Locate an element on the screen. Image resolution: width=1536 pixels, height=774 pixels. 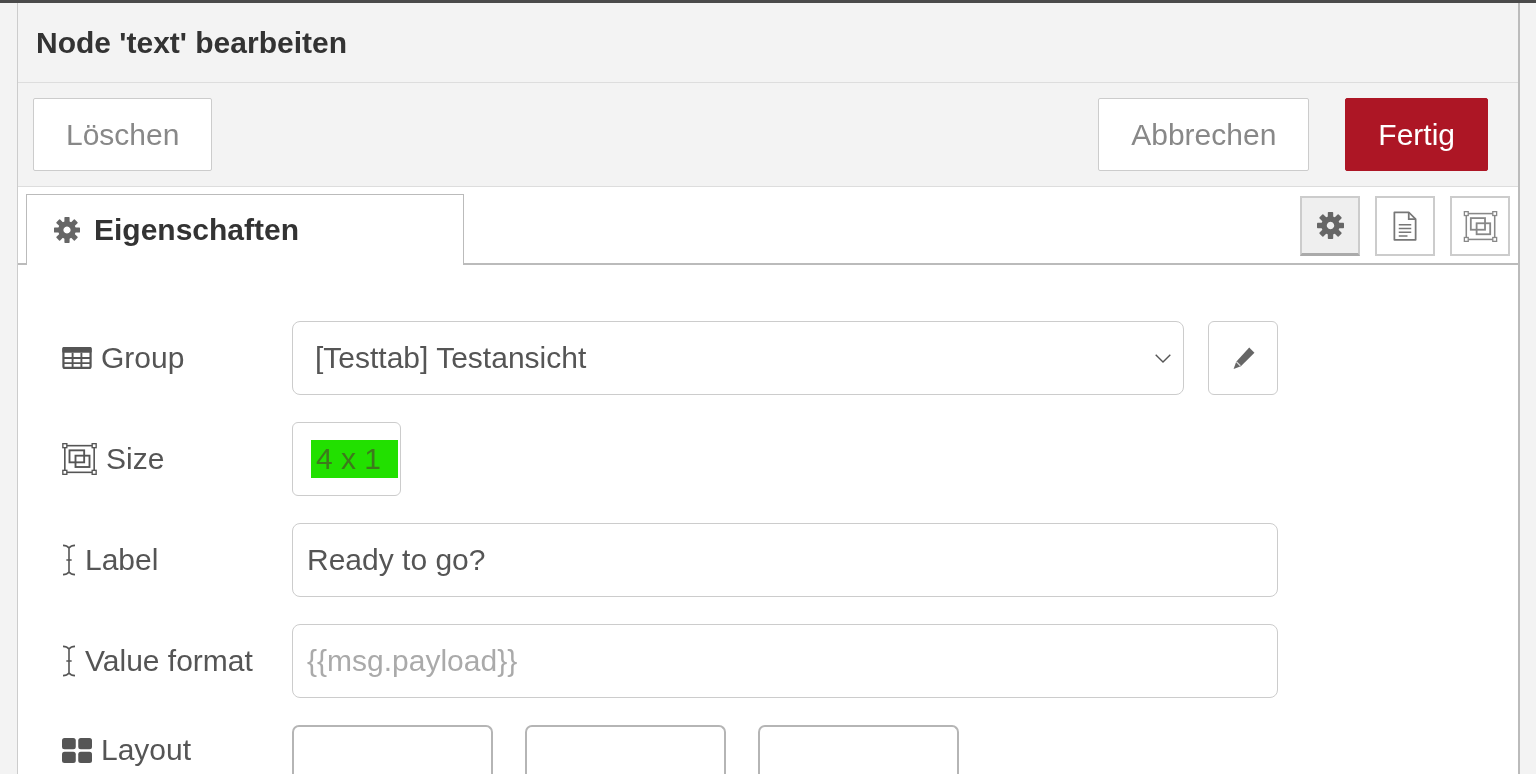
grid-icon is located at coordinates (77, 750).